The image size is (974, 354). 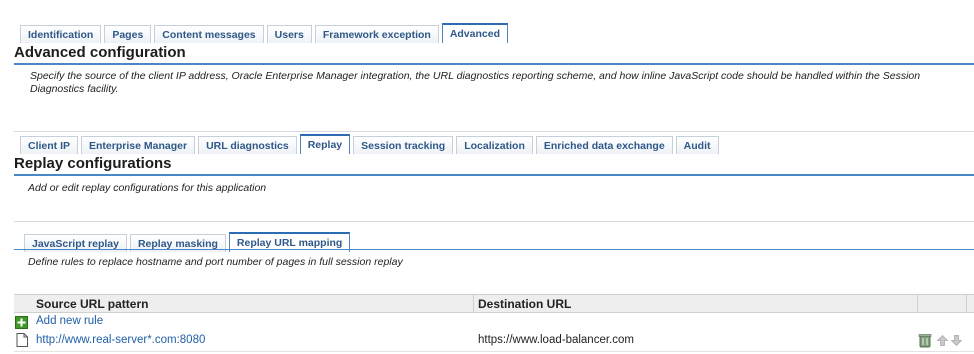 I want to click on tab-localization: Localization, so click(x=494, y=145).